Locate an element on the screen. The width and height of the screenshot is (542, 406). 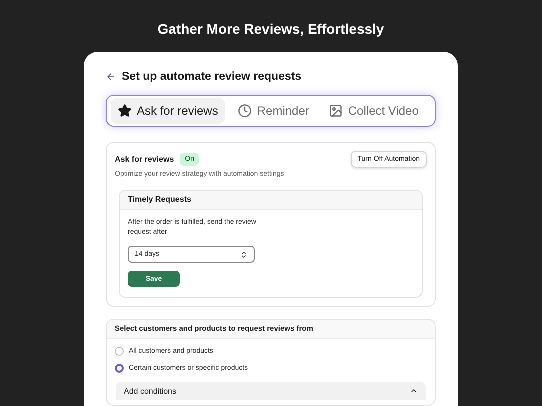
add-conditions-row: Add conditions is located at coordinates (271, 391).